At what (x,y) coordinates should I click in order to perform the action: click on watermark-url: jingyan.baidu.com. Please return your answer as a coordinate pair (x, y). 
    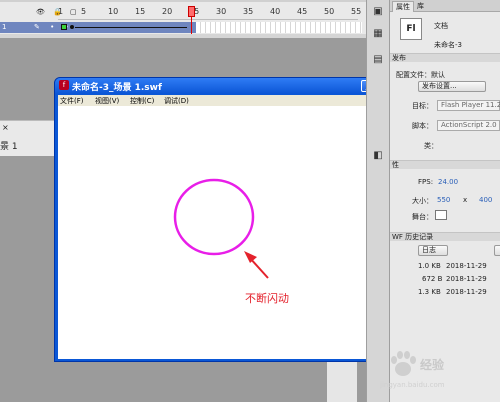
    Looking at the image, I should click on (412, 385).